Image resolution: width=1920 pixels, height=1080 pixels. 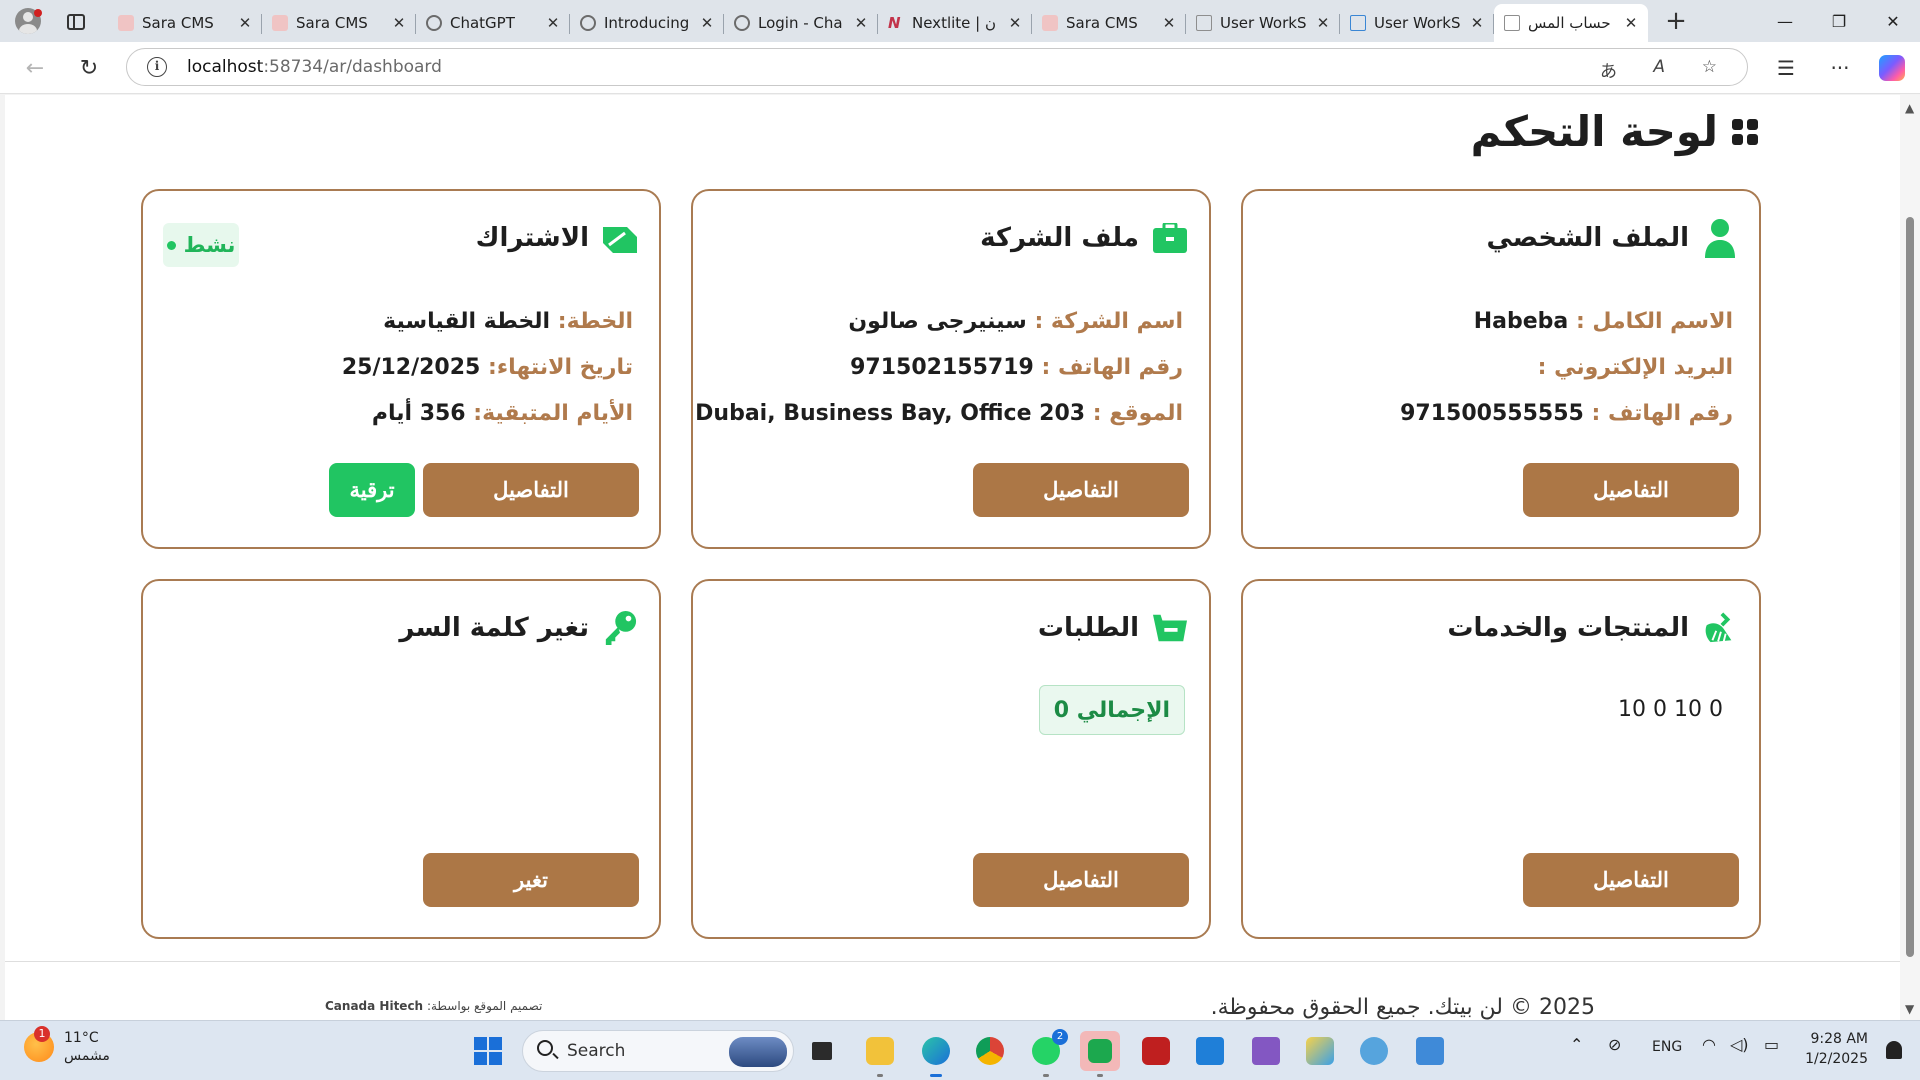 What do you see at coordinates (1720, 628) in the screenshot?
I see `broom-icon` at bounding box center [1720, 628].